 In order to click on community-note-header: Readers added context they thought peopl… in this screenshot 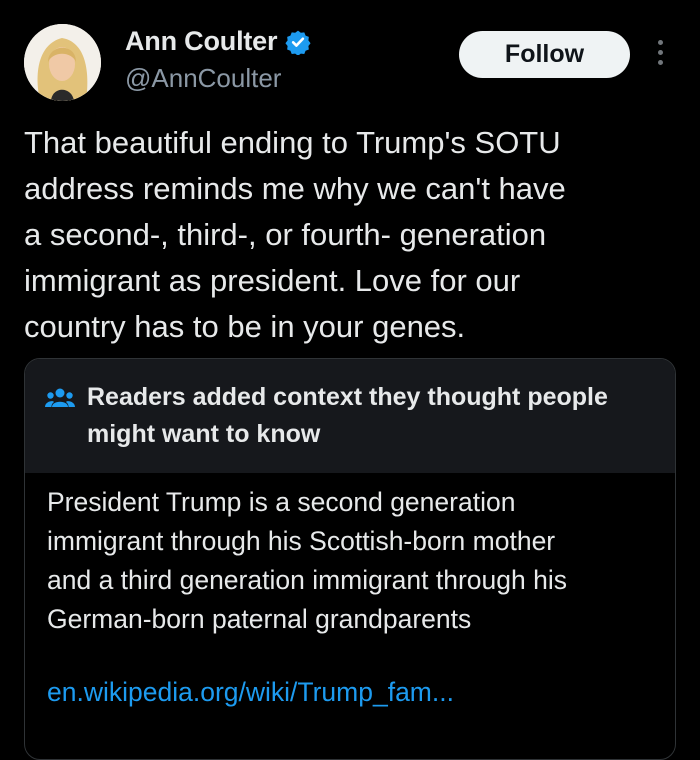, I will do `click(350, 416)`.